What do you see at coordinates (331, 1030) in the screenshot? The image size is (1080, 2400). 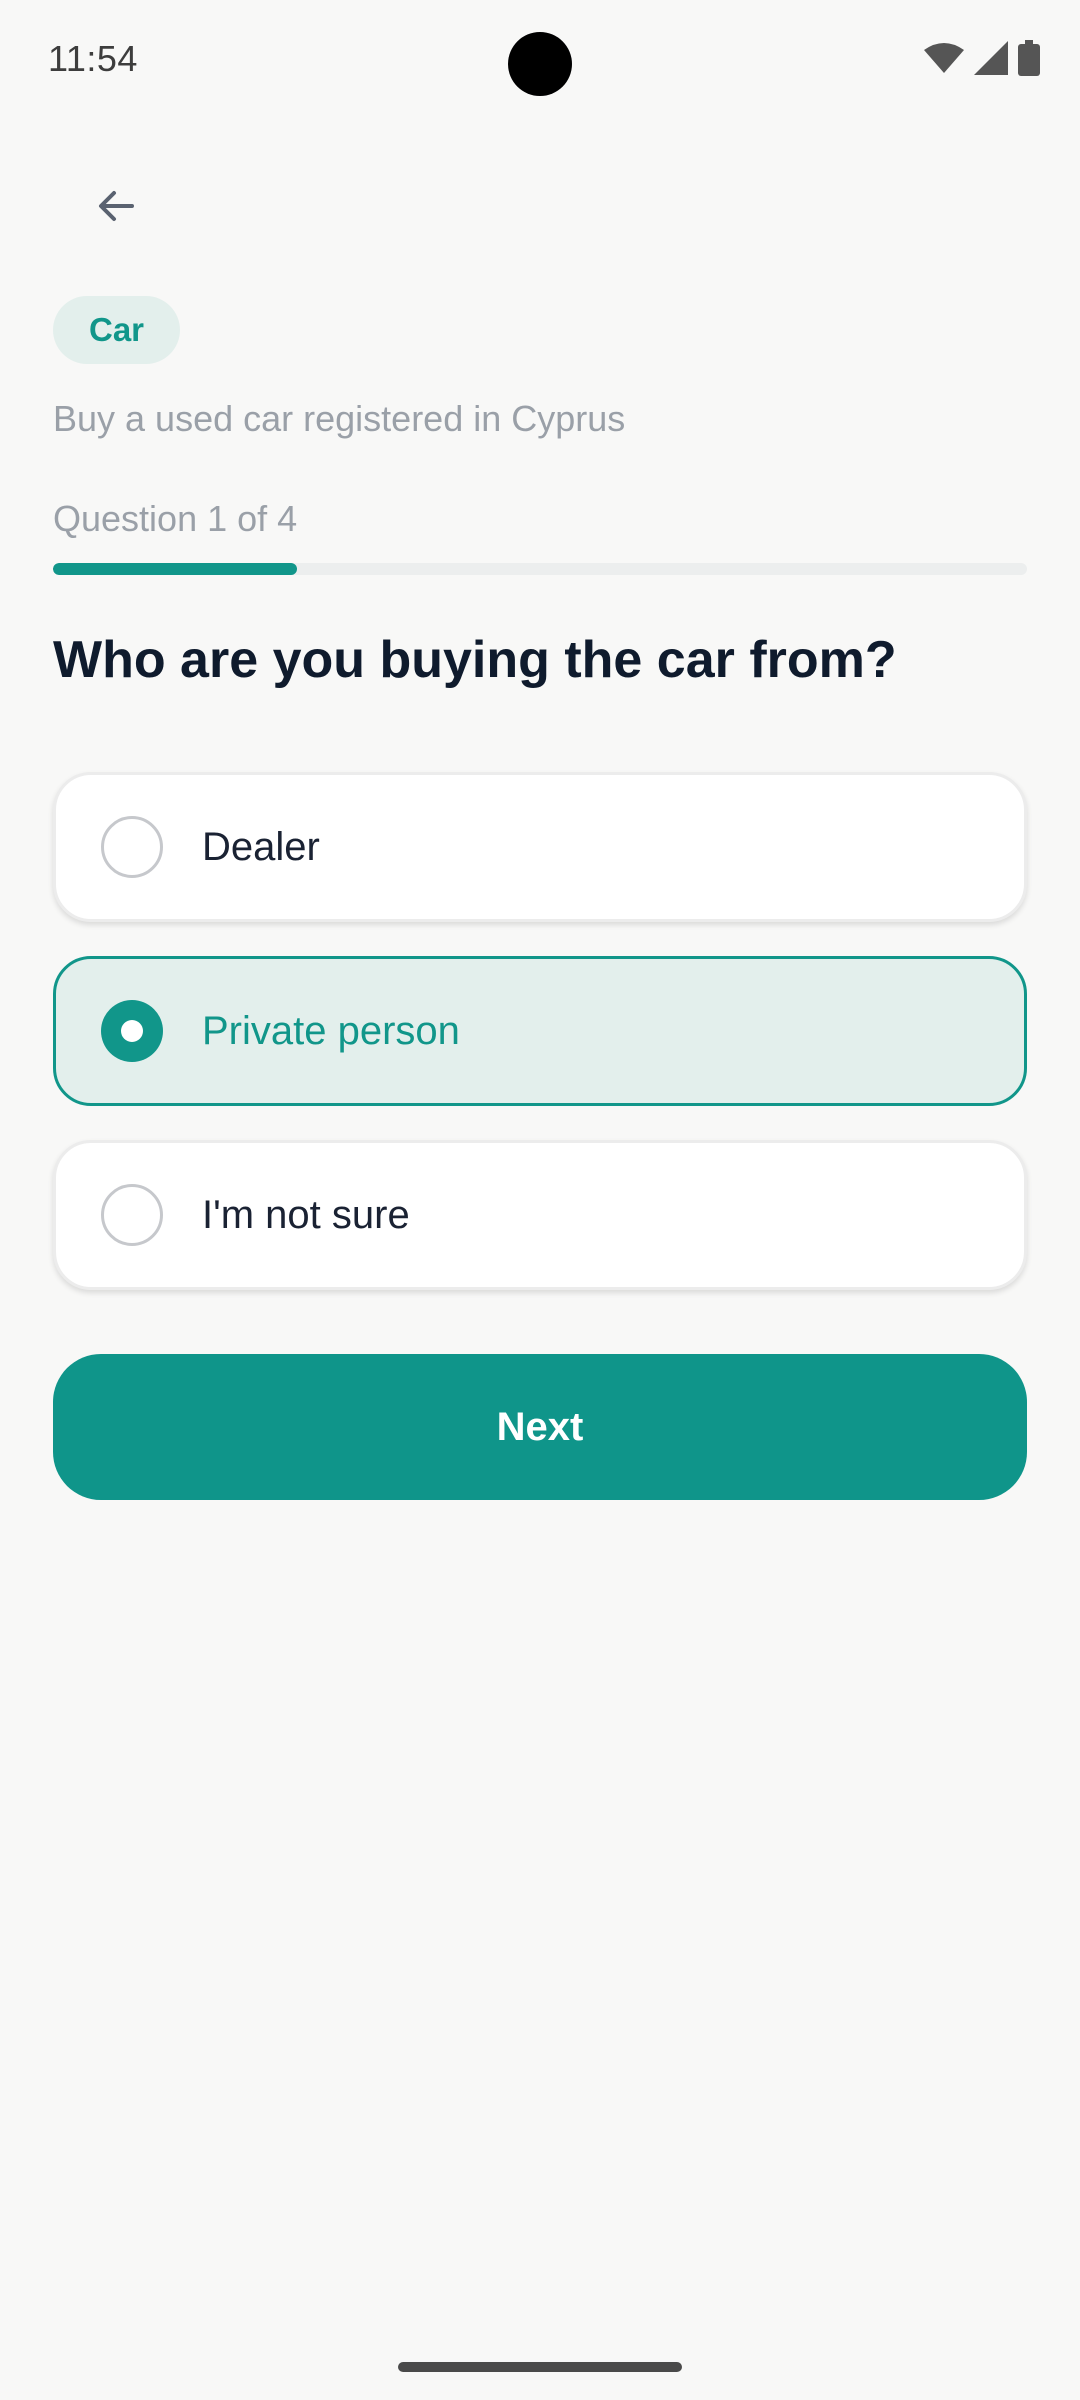 I see `option-label: Private person` at bounding box center [331, 1030].